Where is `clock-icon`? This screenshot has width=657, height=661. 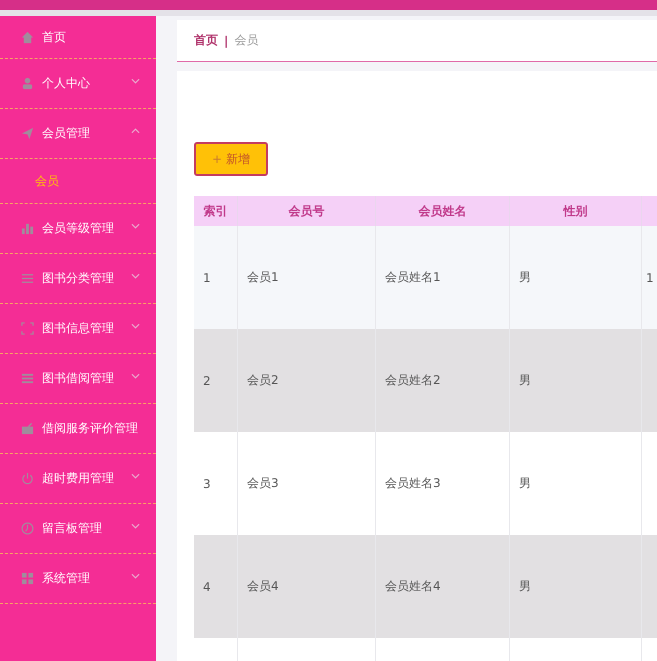
clock-icon is located at coordinates (27, 528).